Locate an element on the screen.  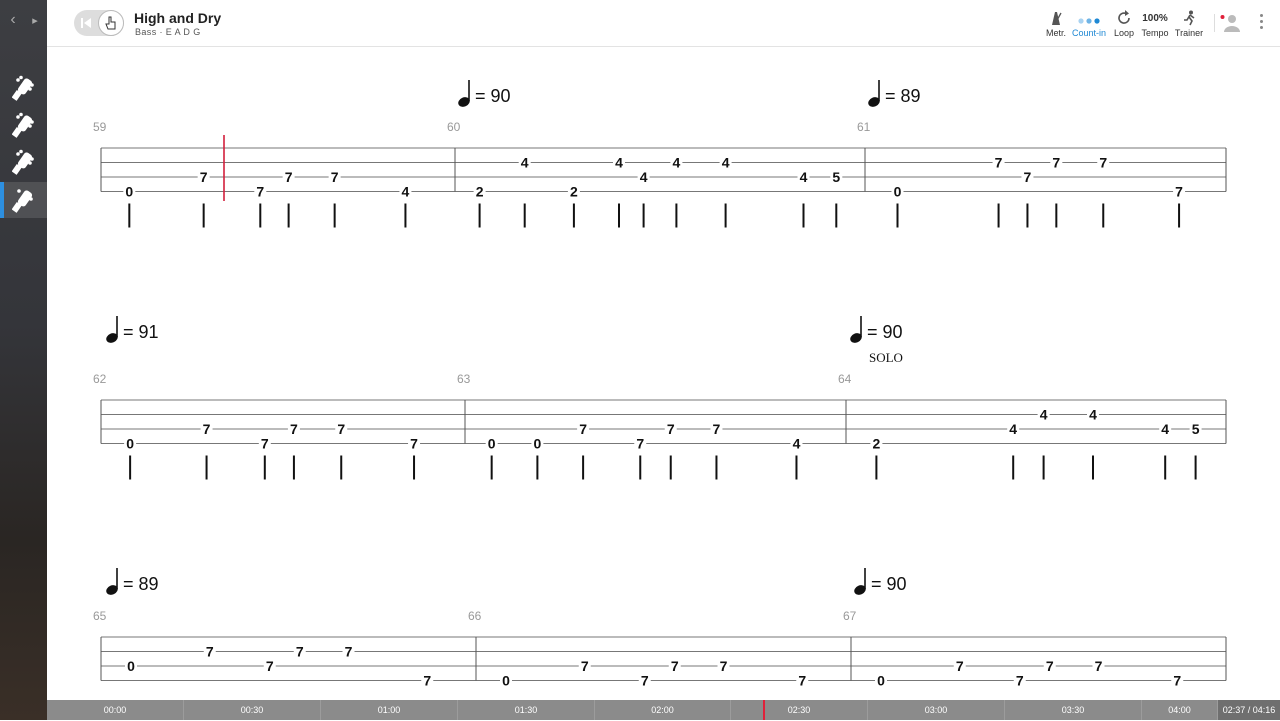
trainer-button: Trainer is located at coordinates (1189, 23).